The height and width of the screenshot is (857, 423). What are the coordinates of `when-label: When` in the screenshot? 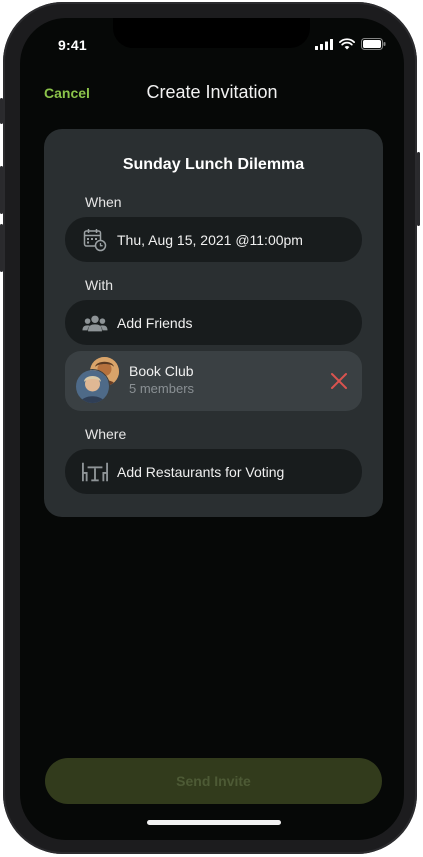 It's located at (103, 202).